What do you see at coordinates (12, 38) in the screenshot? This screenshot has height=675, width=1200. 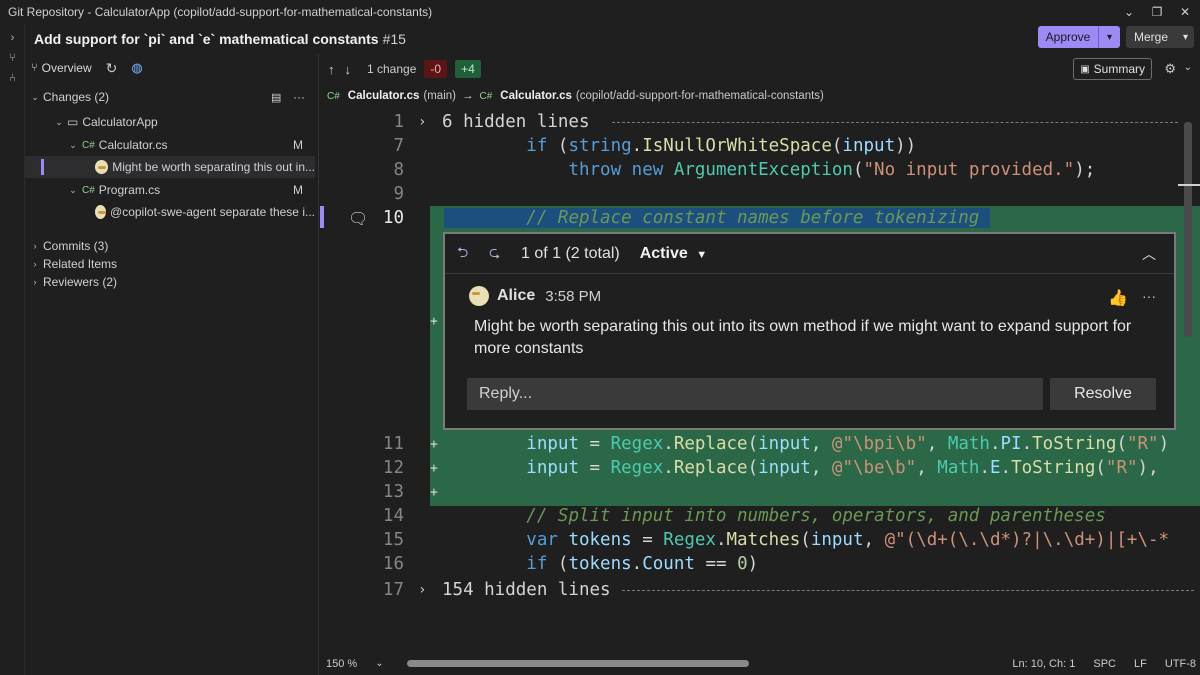 I see `expand-chevron-icon: ›` at bounding box center [12, 38].